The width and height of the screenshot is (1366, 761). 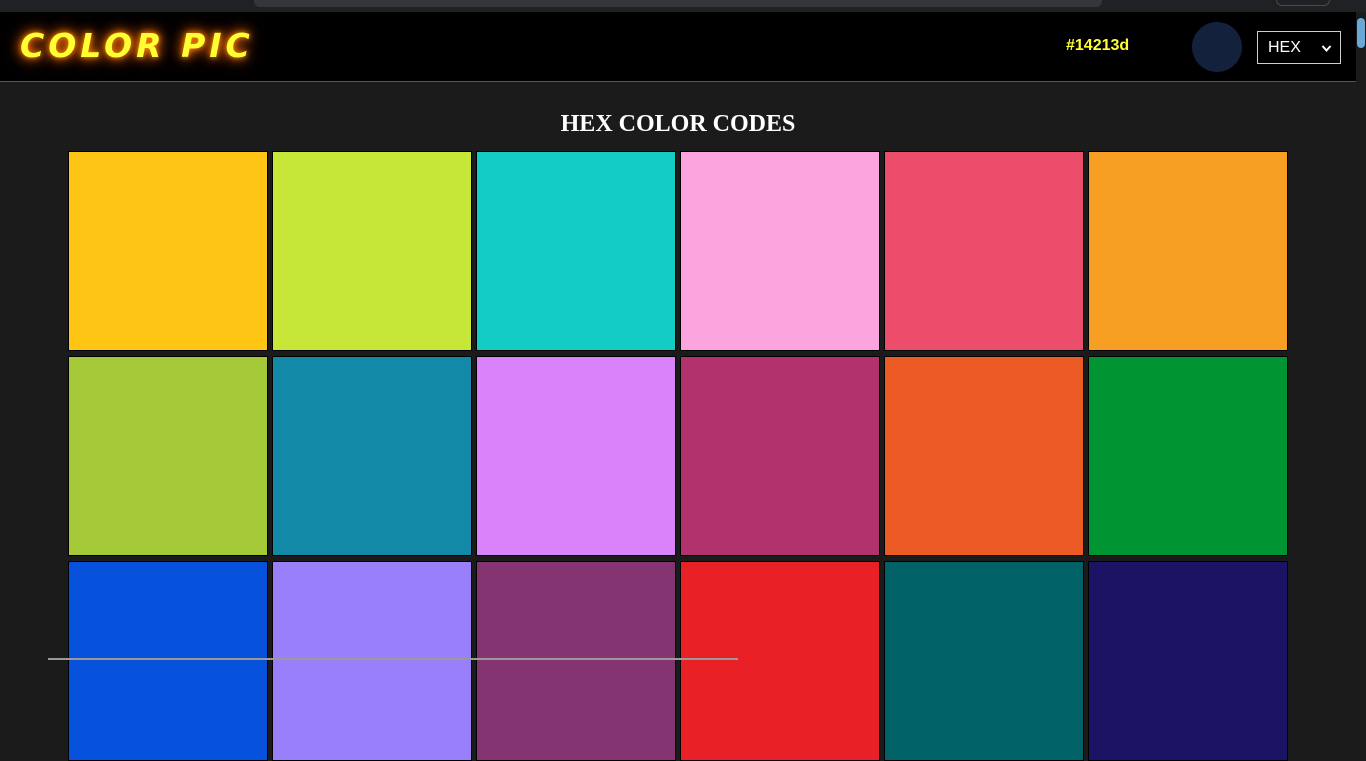 I want to click on browser-top-strip, so click(x=683, y=6).